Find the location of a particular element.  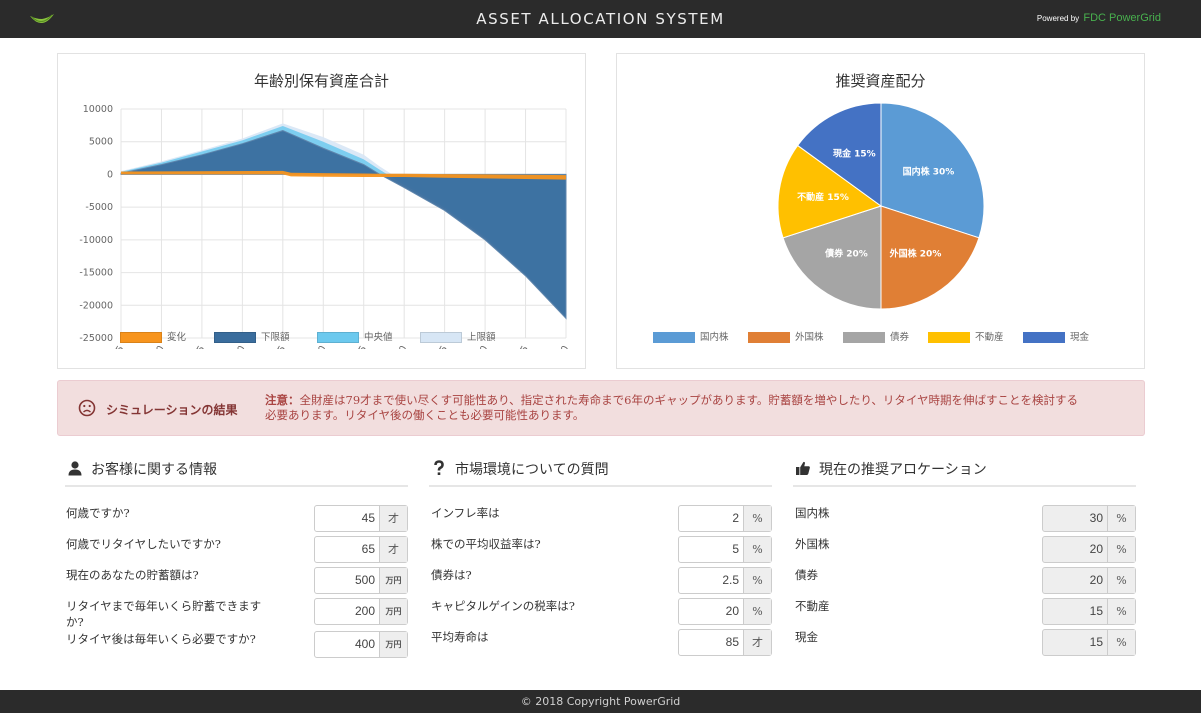

alloc-cash-value: 15 is located at coordinates (1096, 642).